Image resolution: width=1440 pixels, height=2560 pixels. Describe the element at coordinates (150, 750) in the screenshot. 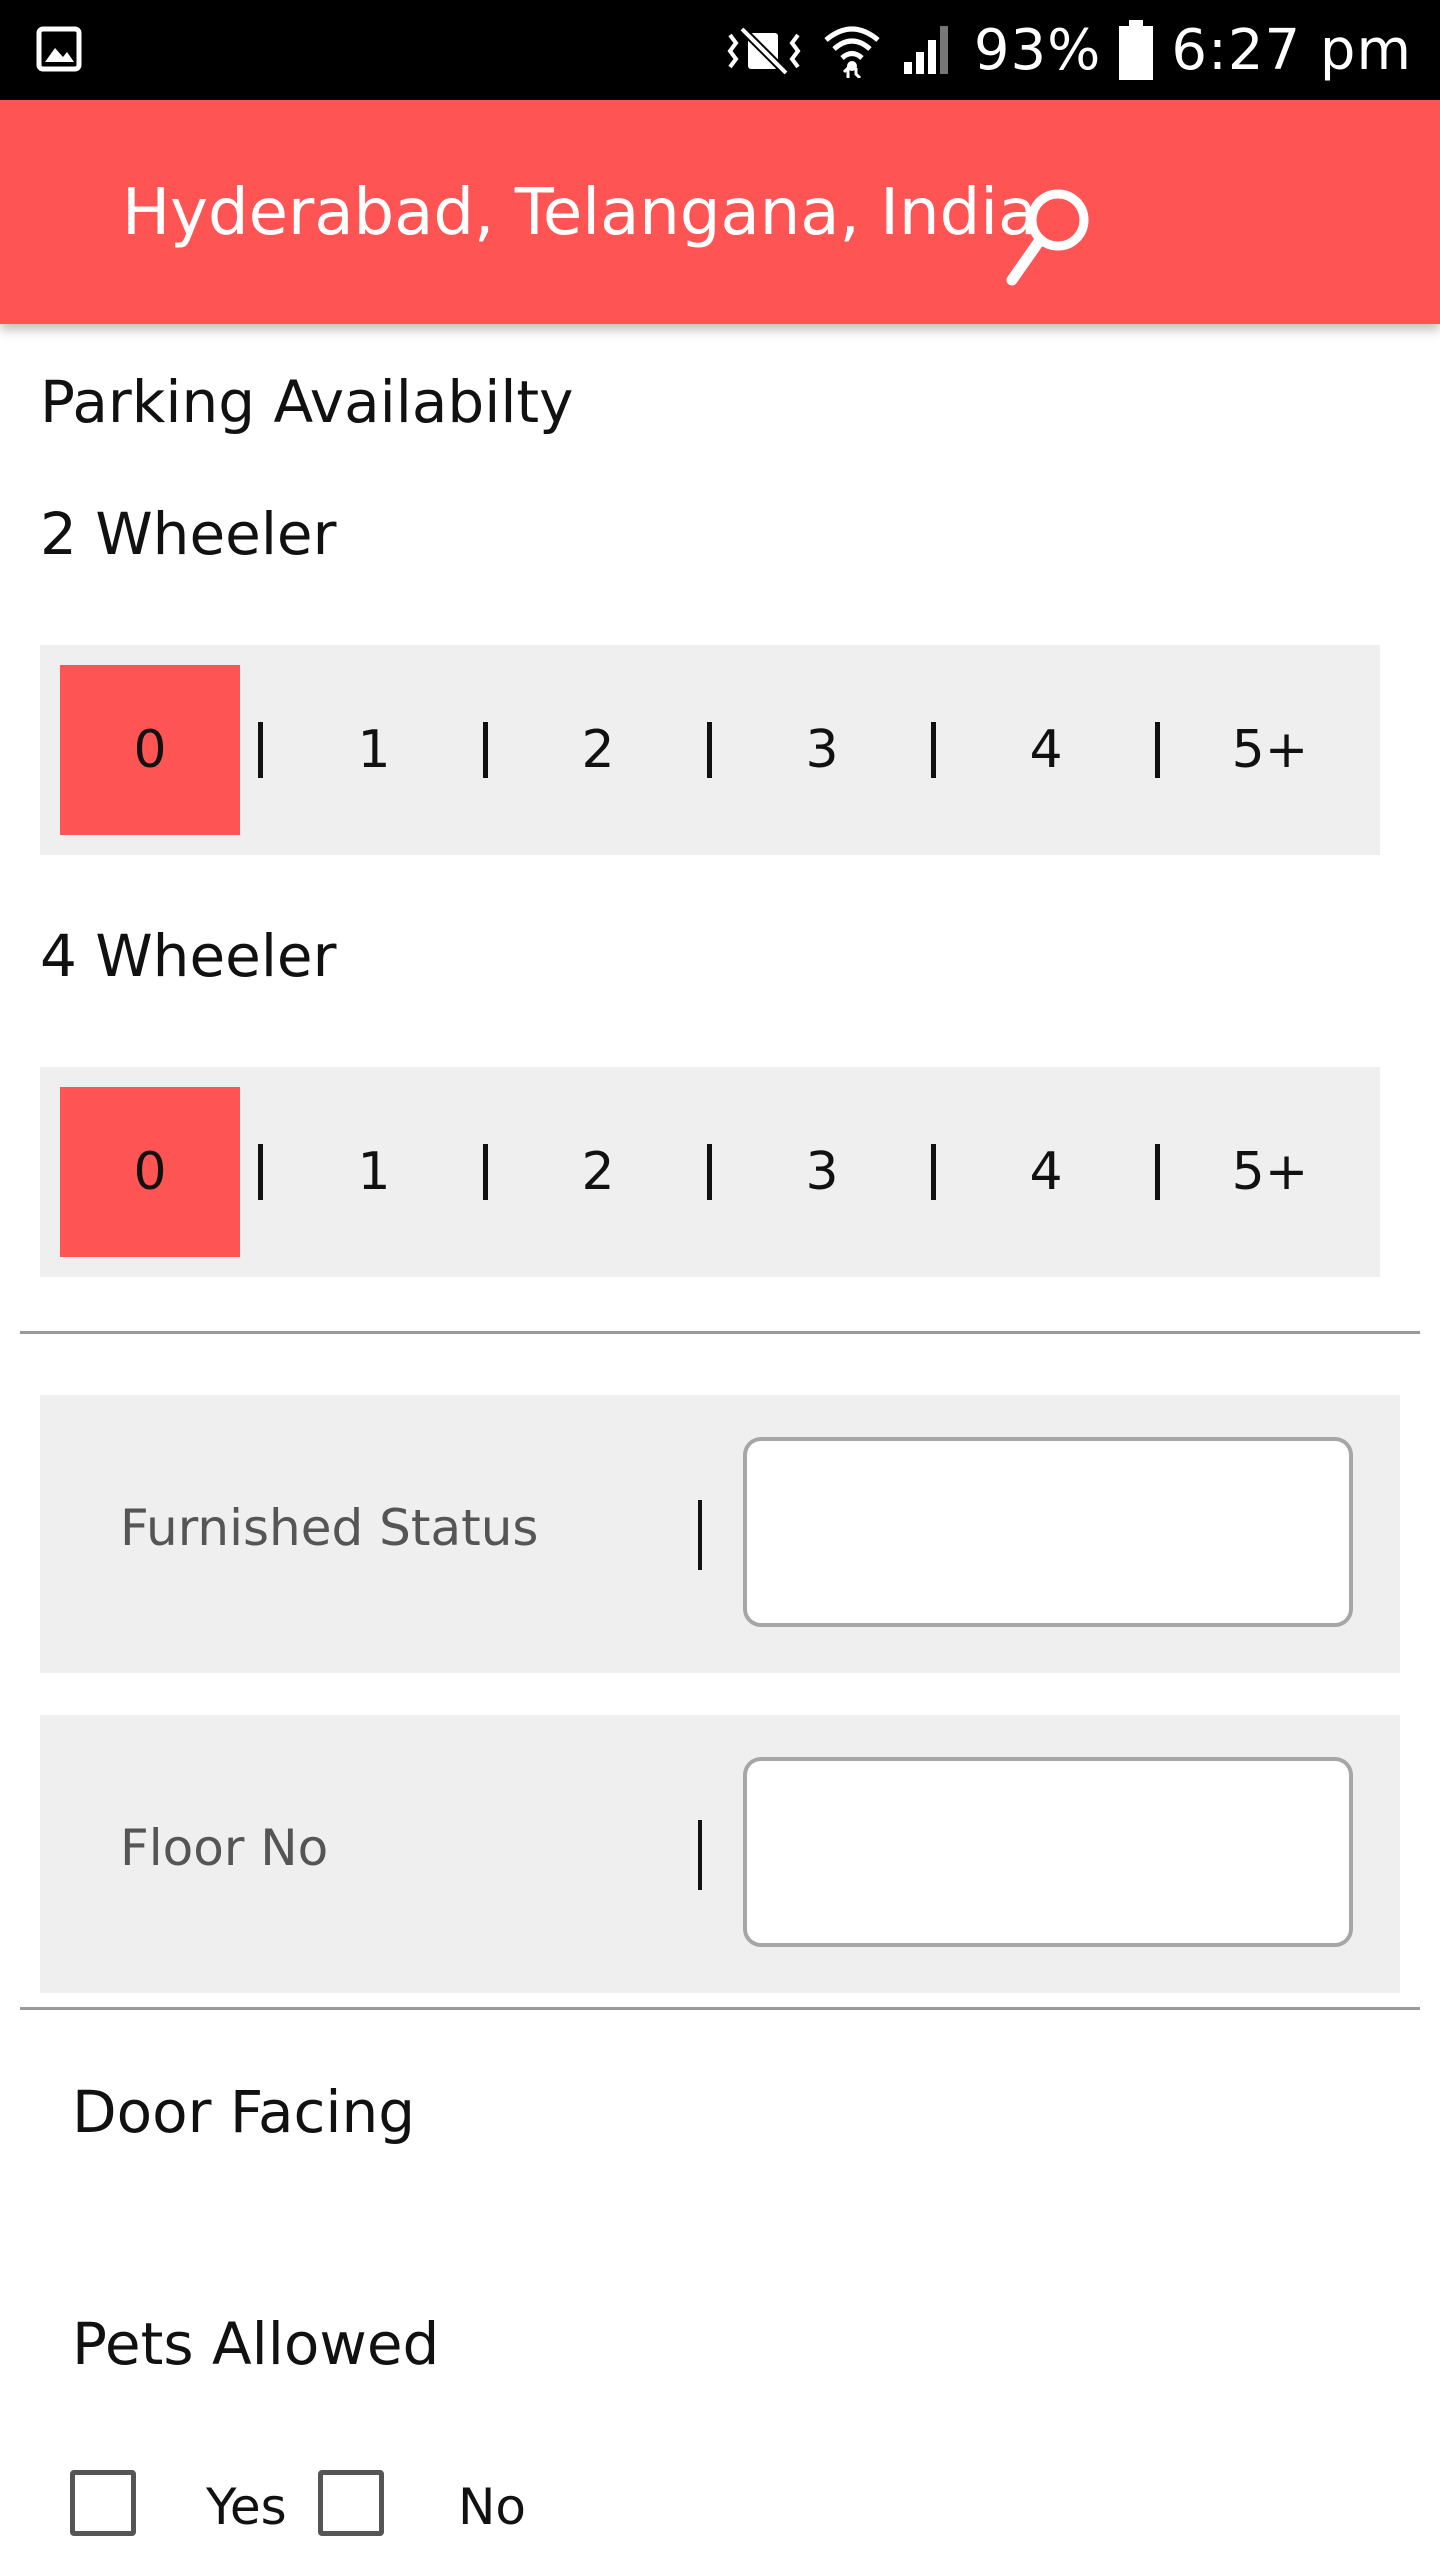

I see `two-wheeler-option-0: 0` at that location.